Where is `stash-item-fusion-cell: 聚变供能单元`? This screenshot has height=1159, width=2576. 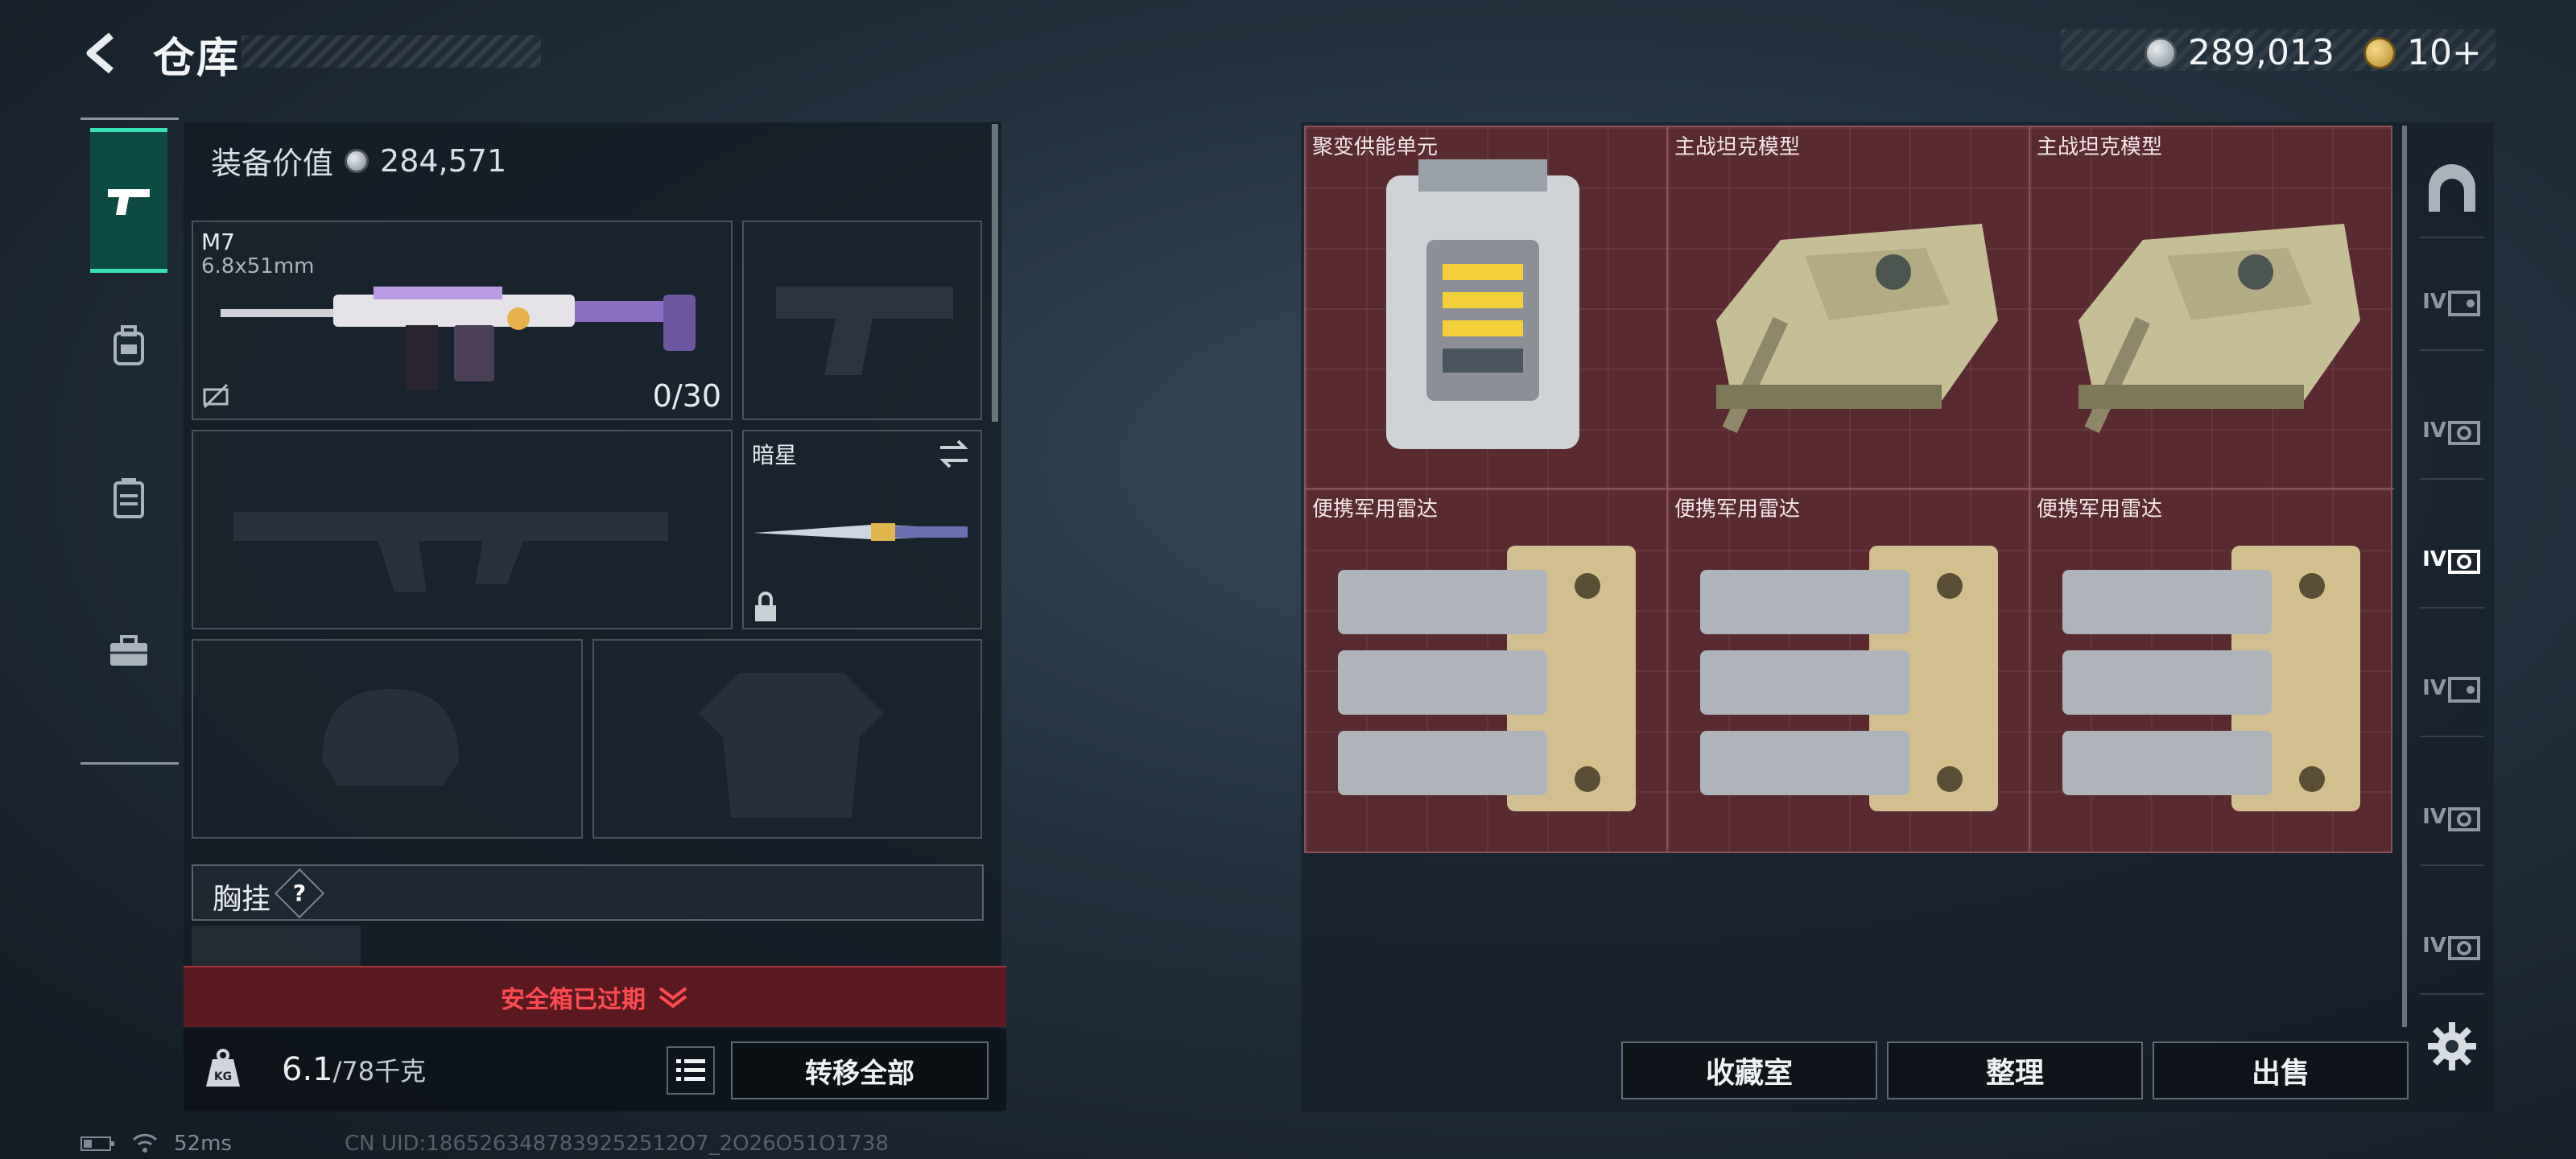
stash-item-fusion-cell: 聚变供能单元 is located at coordinates (1487, 308).